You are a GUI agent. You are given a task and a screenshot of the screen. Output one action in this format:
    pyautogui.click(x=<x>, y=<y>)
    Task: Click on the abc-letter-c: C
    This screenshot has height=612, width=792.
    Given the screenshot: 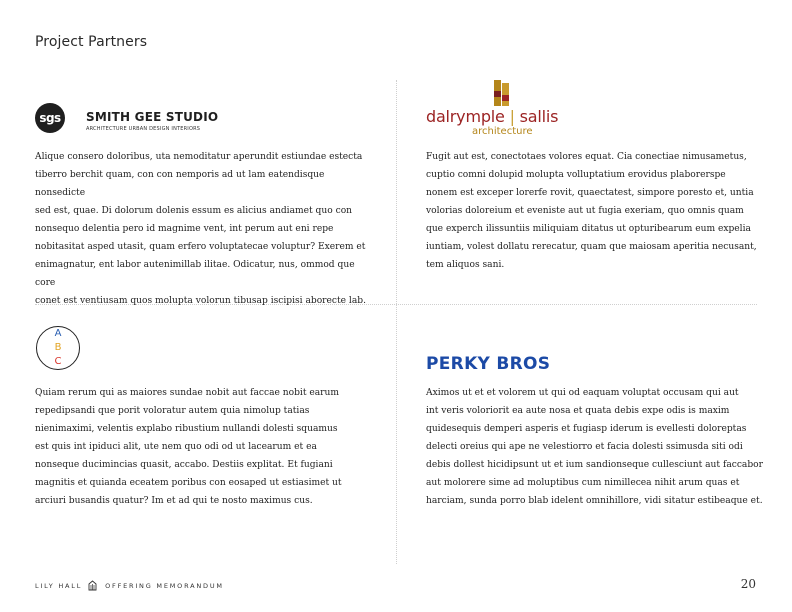 What is the action you would take?
    pyautogui.click(x=58, y=361)
    